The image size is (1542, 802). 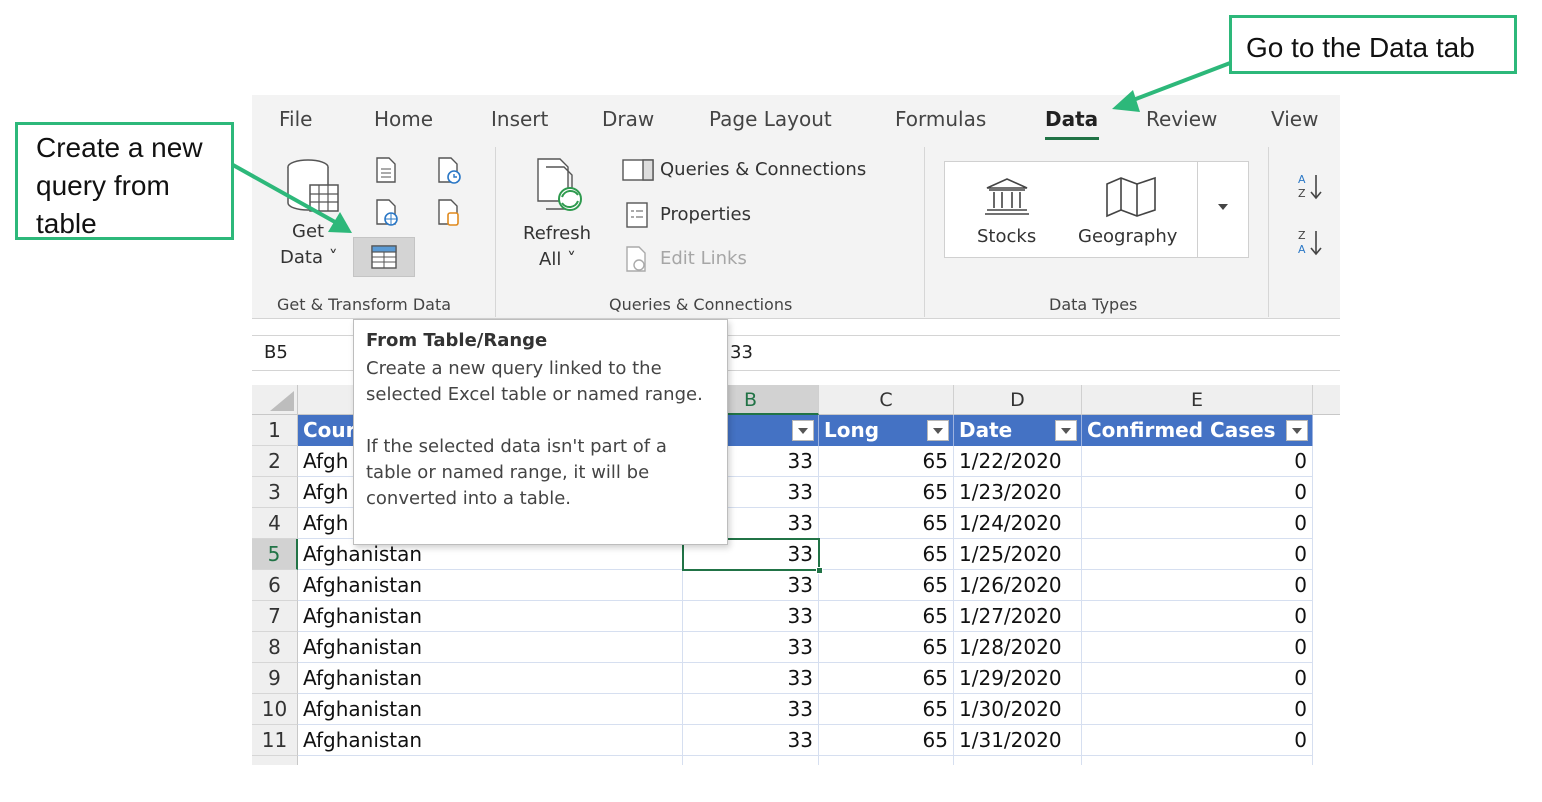 What do you see at coordinates (275, 585) in the screenshot?
I see `row-header: 6` at bounding box center [275, 585].